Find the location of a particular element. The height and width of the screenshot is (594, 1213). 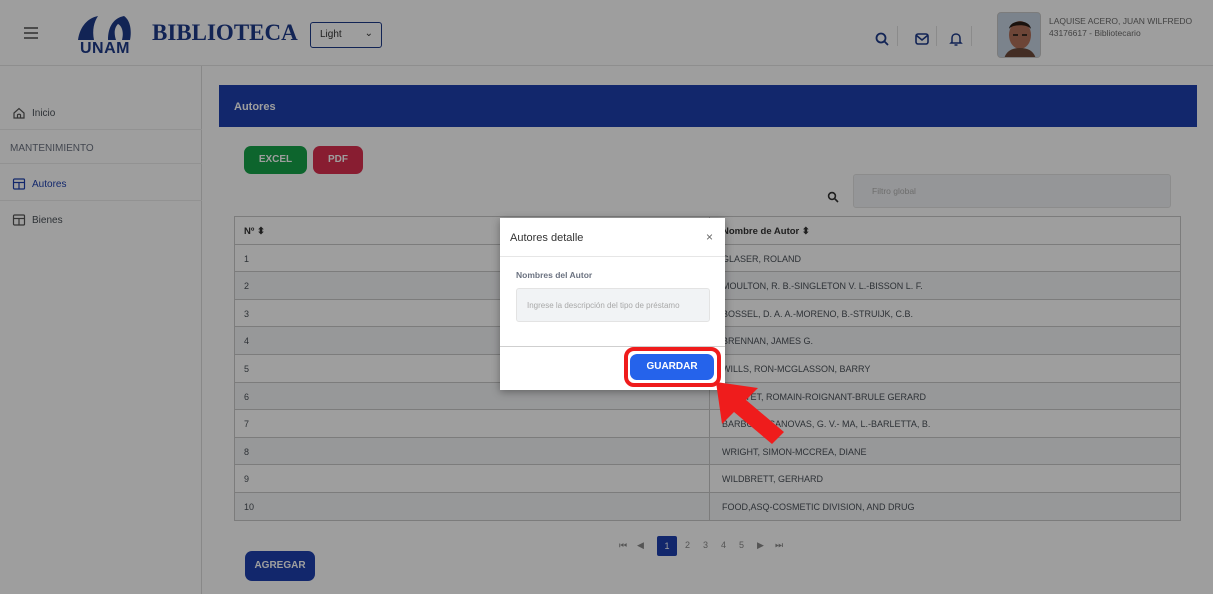

divider is located at coordinates (612, 256).